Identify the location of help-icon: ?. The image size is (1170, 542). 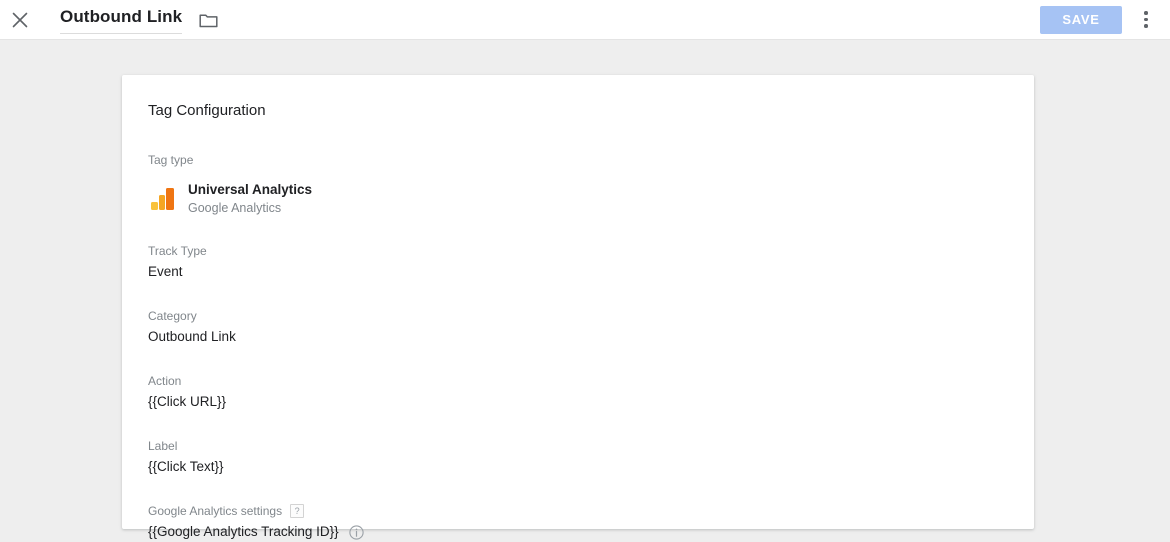
(297, 511).